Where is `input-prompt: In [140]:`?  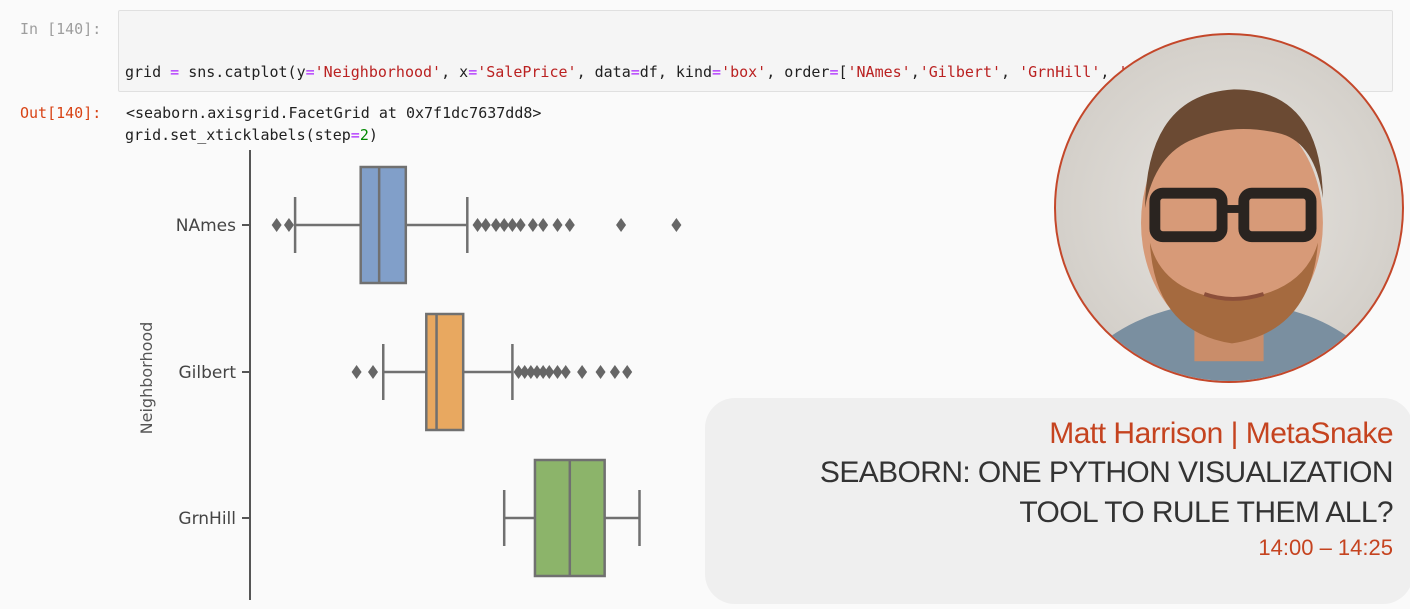 input-prompt: In [140]: is located at coordinates (61, 29).